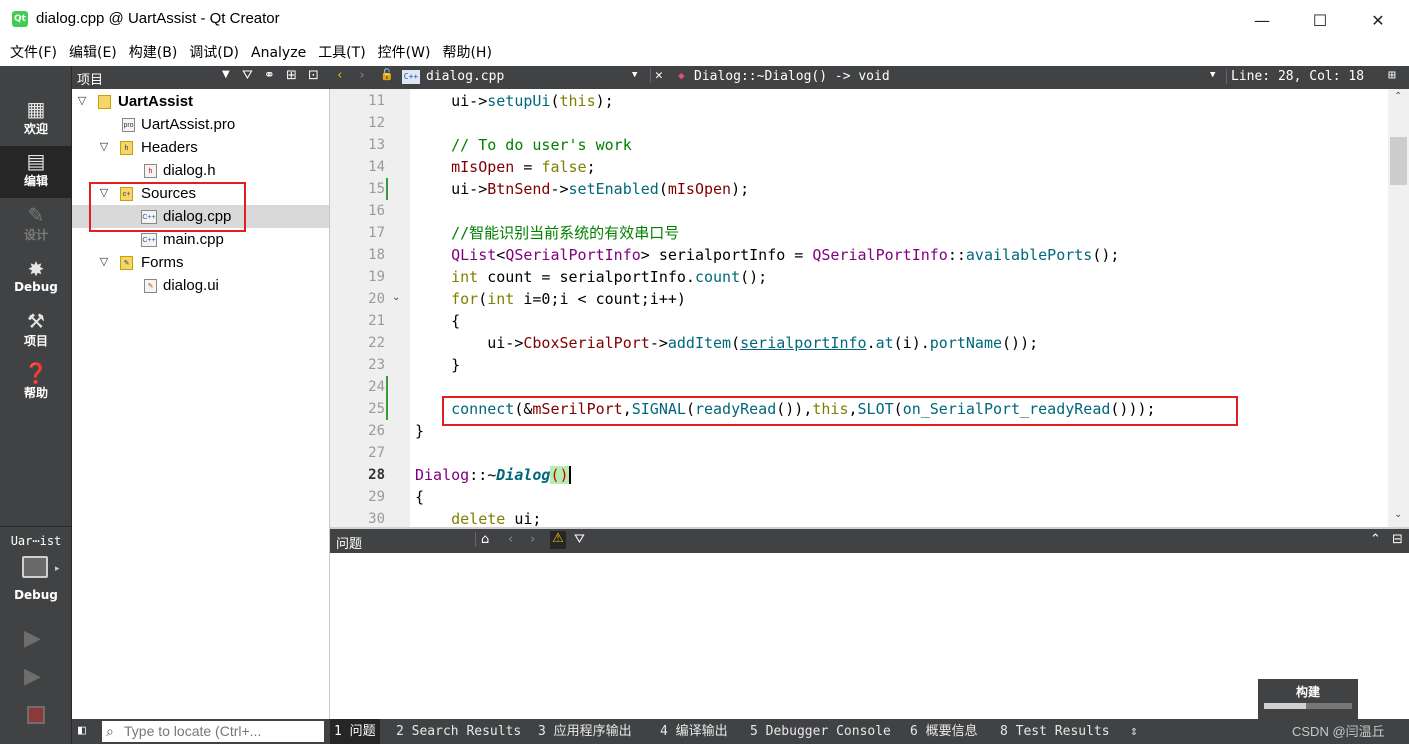 This screenshot has width=1409, height=744. What do you see at coordinates (291, 75) in the screenshot?
I see `split-icon: ⊞` at bounding box center [291, 75].